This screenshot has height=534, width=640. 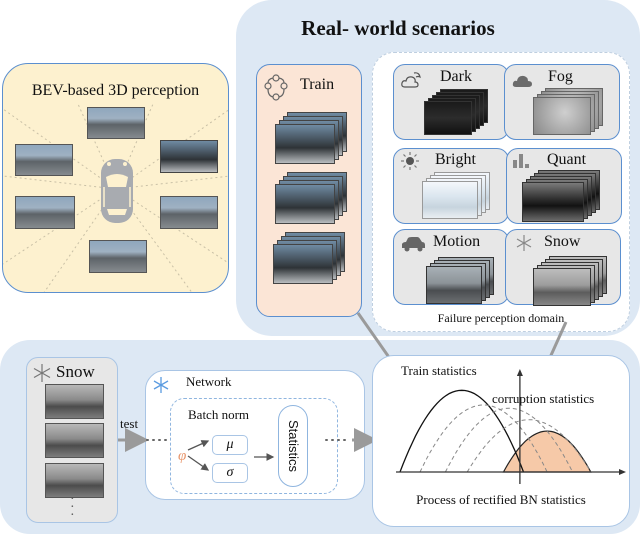 What do you see at coordinates (198, 463) in the screenshot?
I see `phi-to-std-arrow` at bounding box center [198, 463].